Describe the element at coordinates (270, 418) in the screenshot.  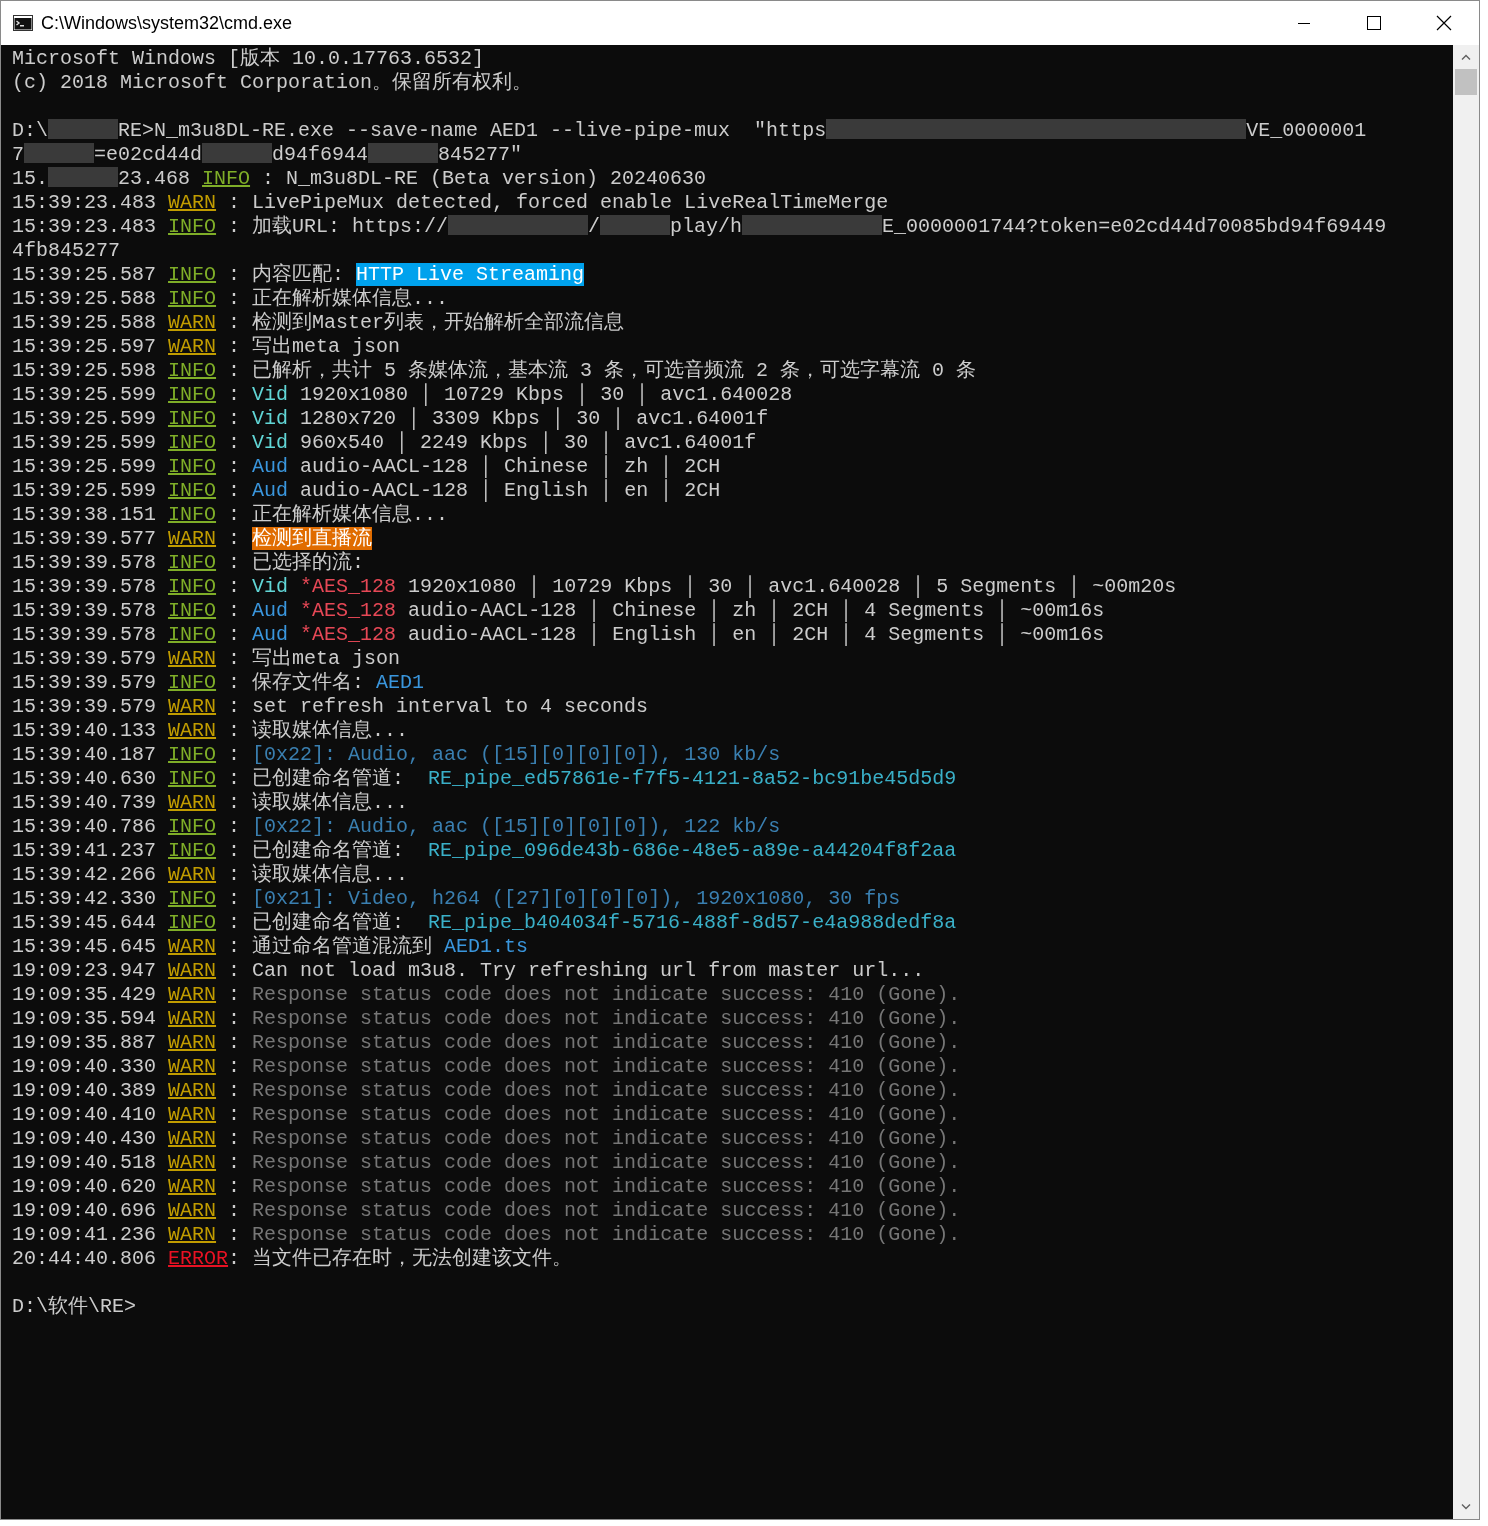
I see `stream-type: Vid` at that location.